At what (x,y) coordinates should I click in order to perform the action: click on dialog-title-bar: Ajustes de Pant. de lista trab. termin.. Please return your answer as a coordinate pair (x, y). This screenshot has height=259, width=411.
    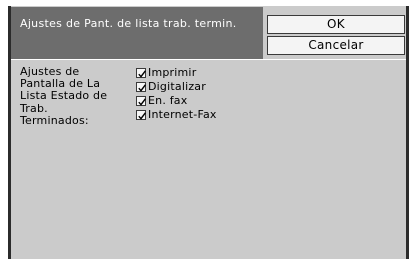
    Looking at the image, I should click on (137, 33).